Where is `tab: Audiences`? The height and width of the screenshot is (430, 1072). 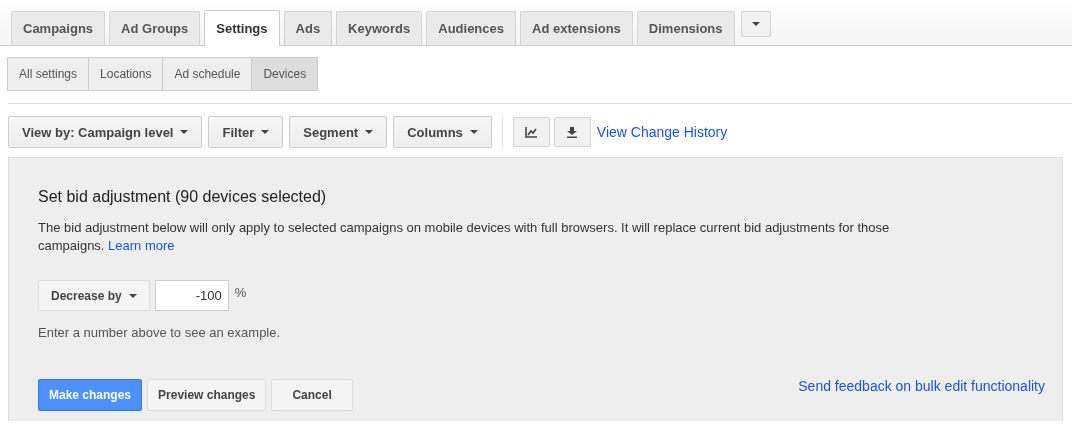 tab: Audiences is located at coordinates (471, 28).